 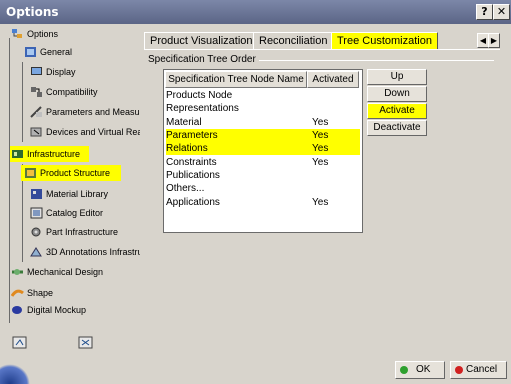 I want to click on app-logo-fragment, so click(x=15, y=374).